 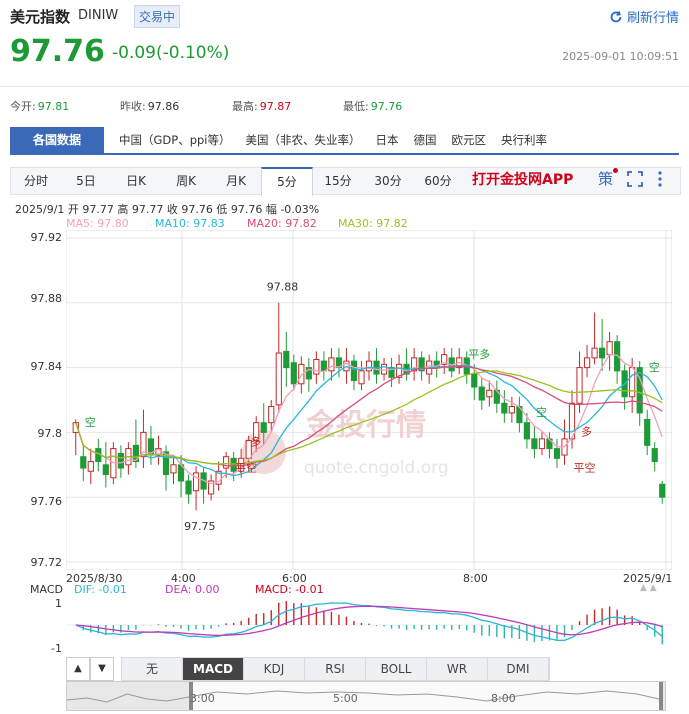 What do you see at coordinates (644, 16) in the screenshot?
I see `refresh-button: 刷新行情` at bounding box center [644, 16].